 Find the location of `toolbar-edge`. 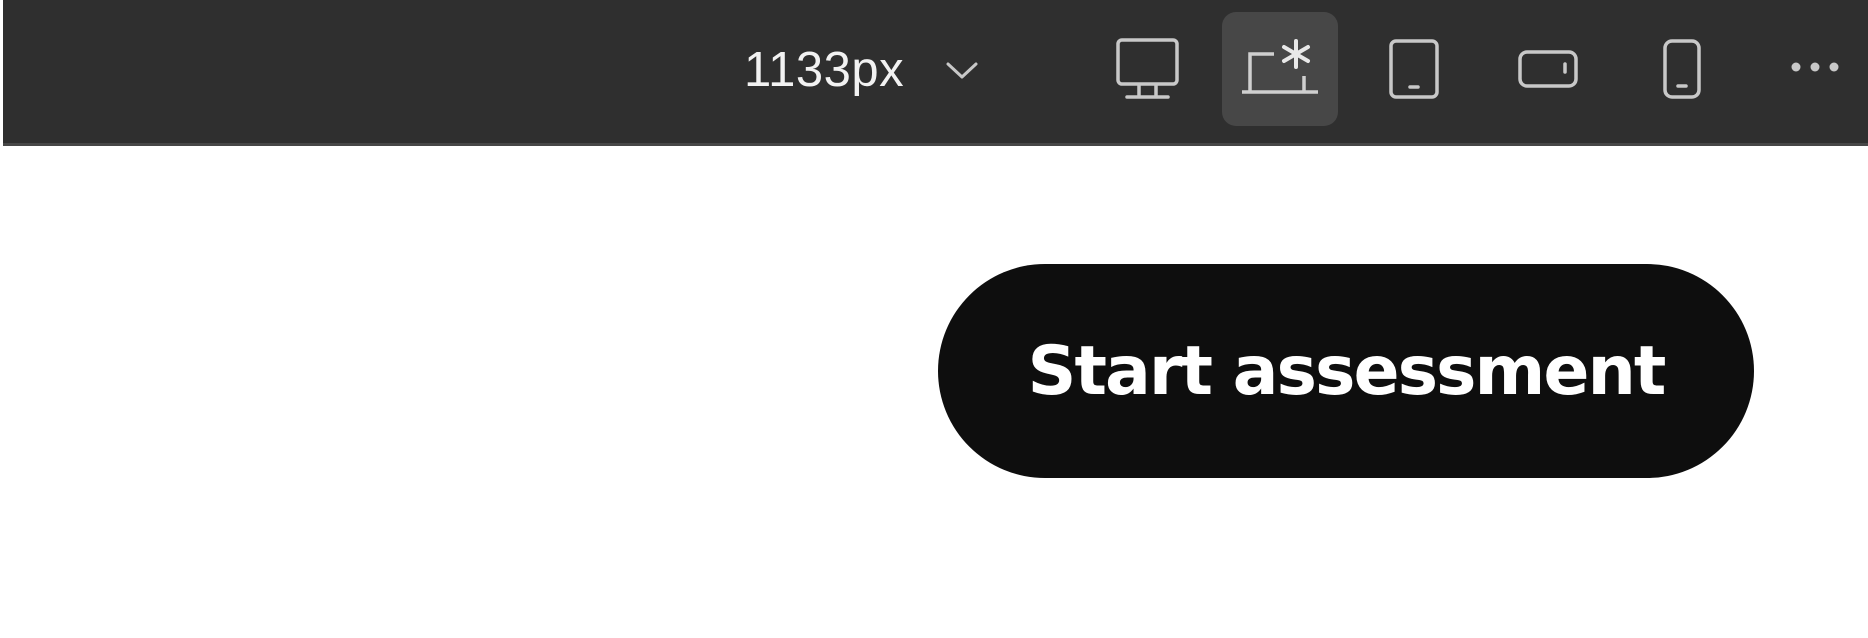

toolbar-edge is located at coordinates (1, 73).